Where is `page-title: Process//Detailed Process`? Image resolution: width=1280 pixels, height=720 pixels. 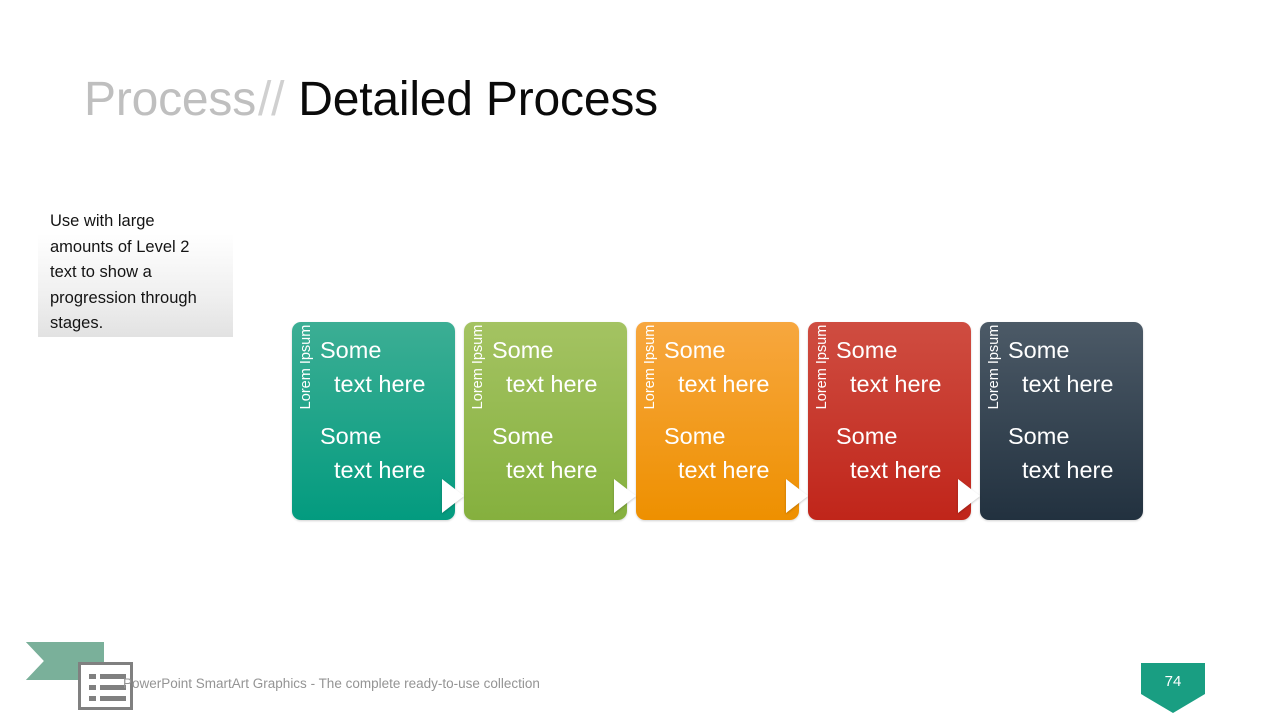 page-title: Process//Detailed Process is located at coordinates (371, 100).